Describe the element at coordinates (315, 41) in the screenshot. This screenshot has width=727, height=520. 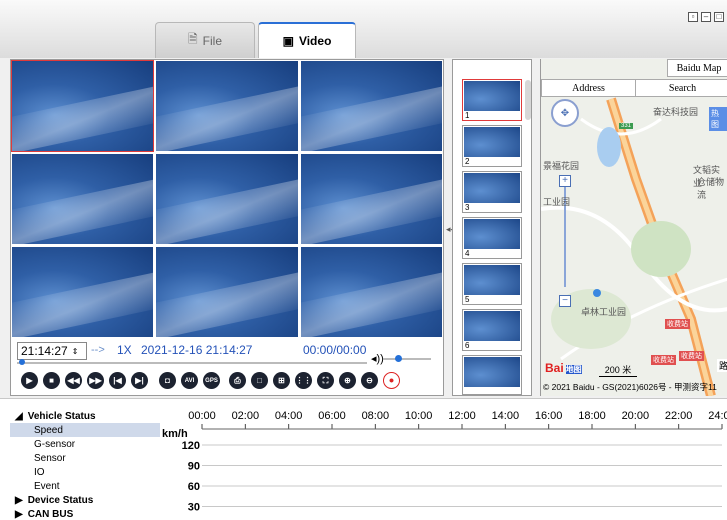
I see `tab-video-label: Video` at that location.